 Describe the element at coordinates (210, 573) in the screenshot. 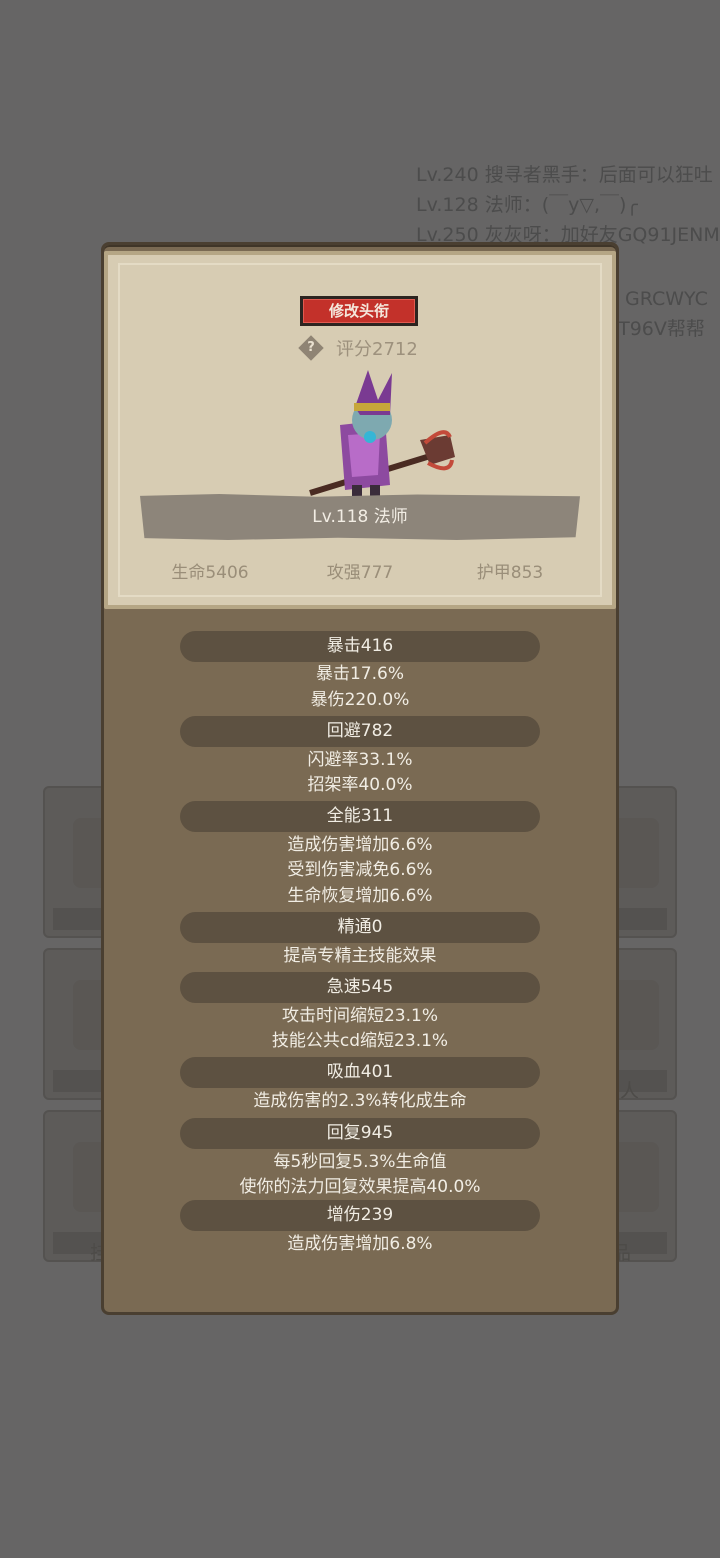

I see `hp-stat: 生命5406` at that location.